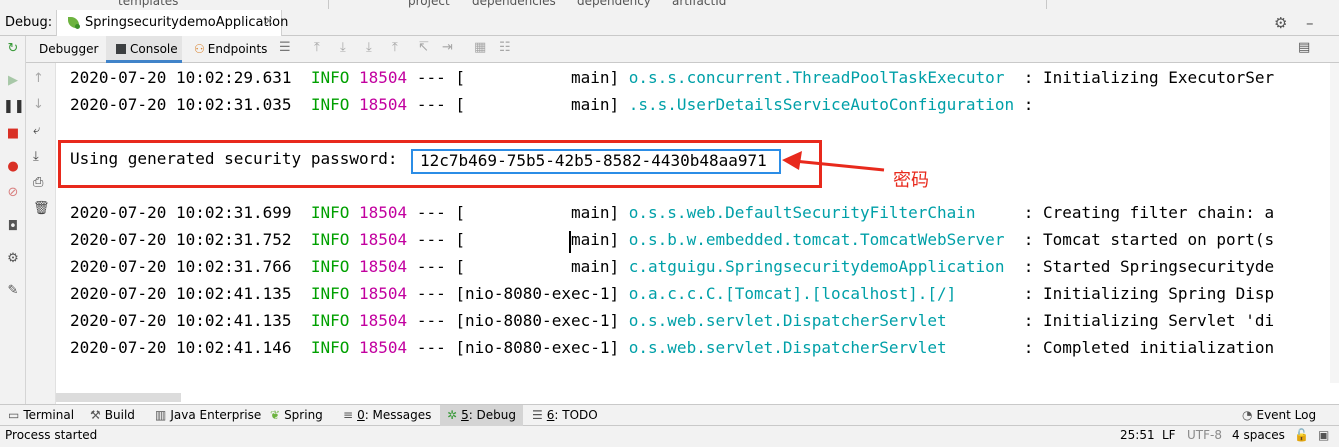  I want to click on mute-breakpoints-icon: ⊘, so click(13, 193).